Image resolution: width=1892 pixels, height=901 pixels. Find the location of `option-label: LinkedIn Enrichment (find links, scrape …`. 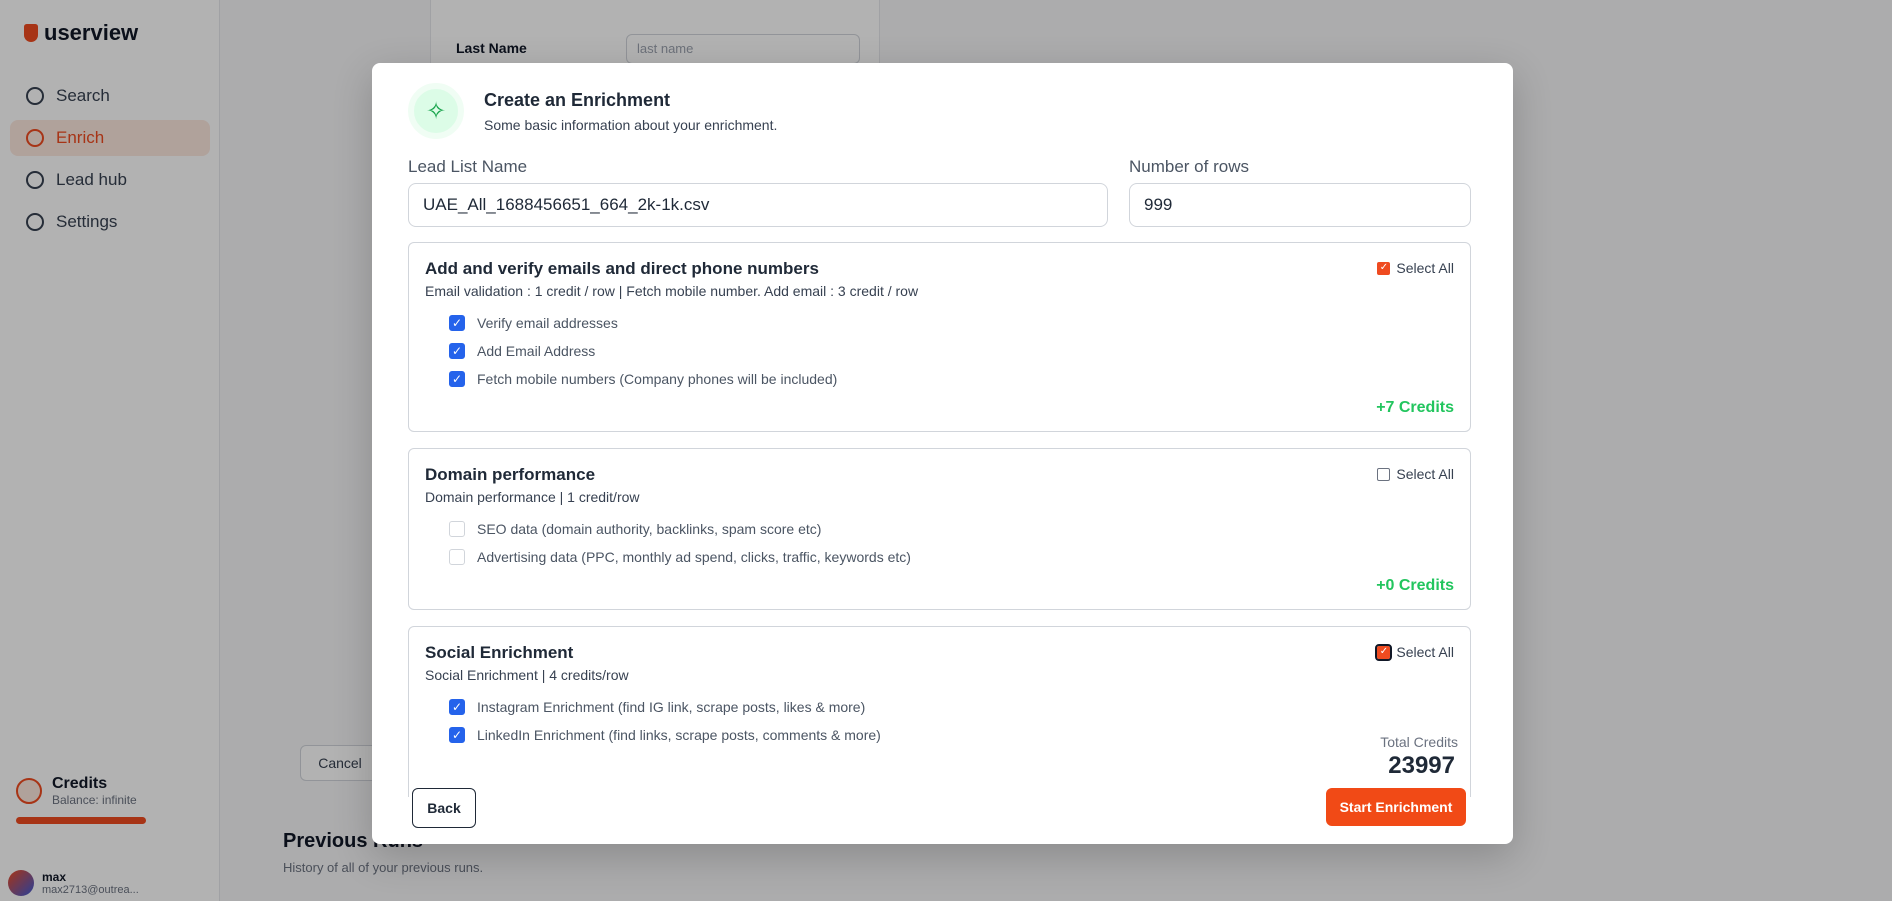

option-label: LinkedIn Enrichment (find links, scrape … is located at coordinates (679, 735).